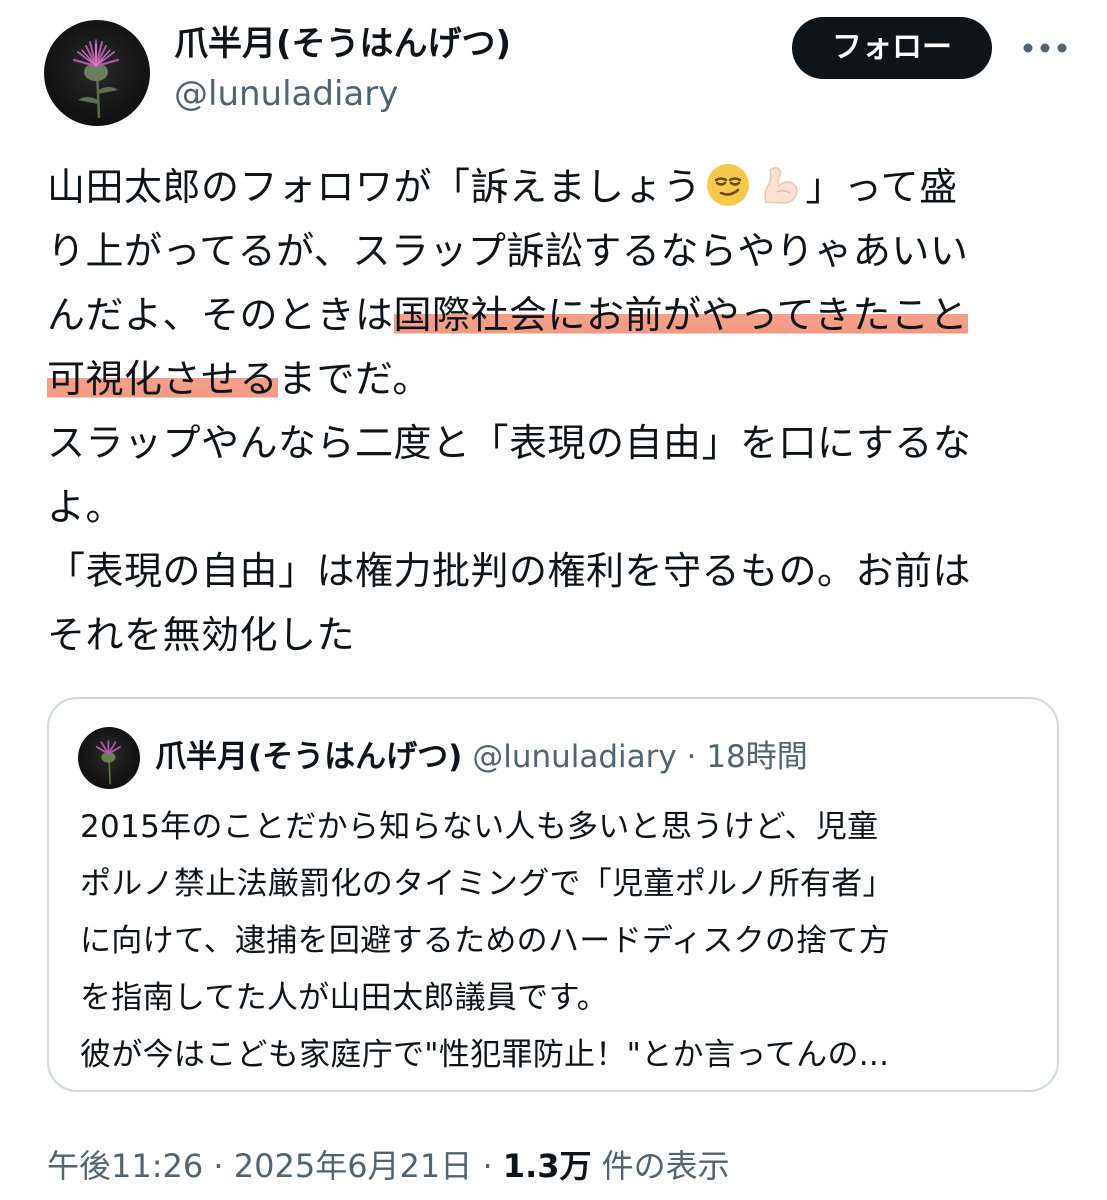 The width and height of the screenshot is (1107, 1200). I want to click on tweet-line: んだよ、そのときは国際社会にお前がやってきたこと, so click(547, 315).